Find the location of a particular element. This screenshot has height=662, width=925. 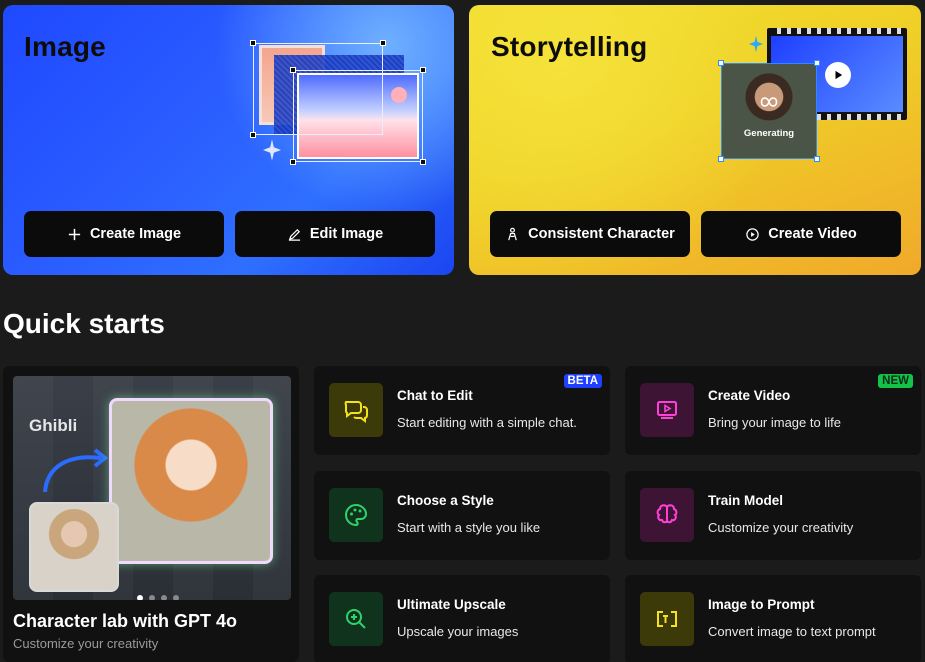

brain-icon is located at coordinates (667, 514).